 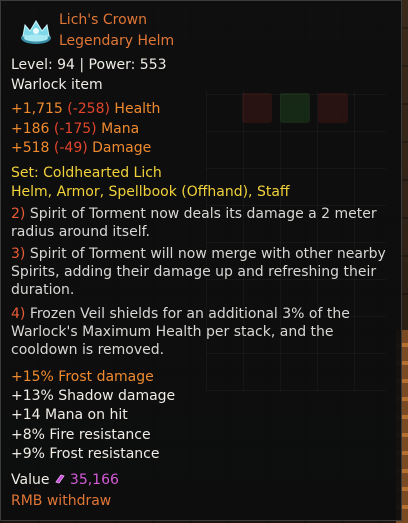 I want to click on withdraw-hint: RMB withdraw, so click(x=61, y=501).